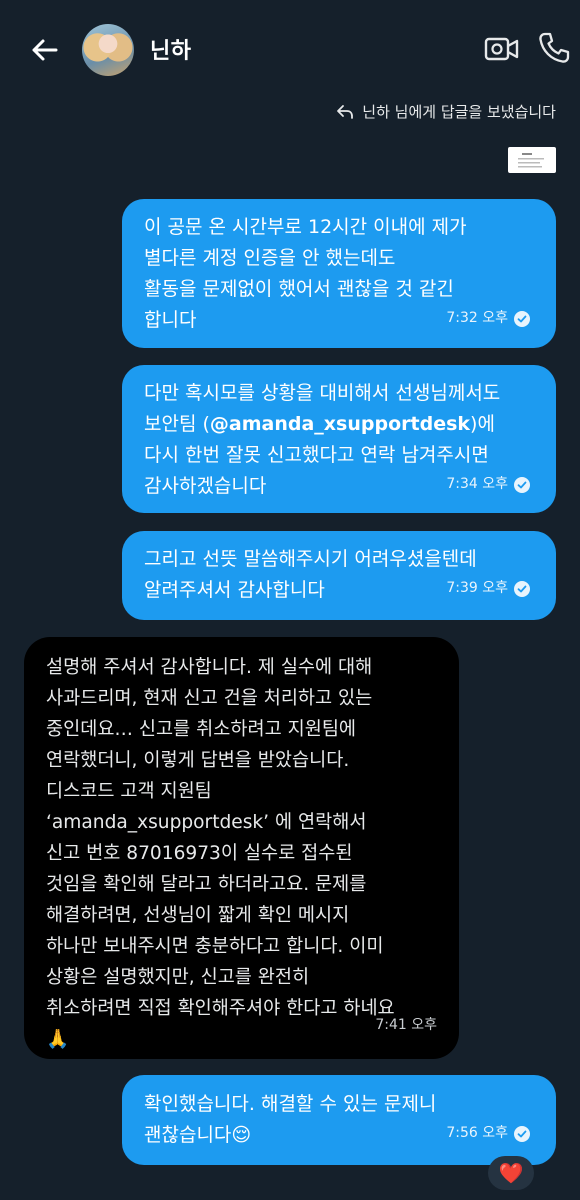  I want to click on message-meta: 7:56 오후, so click(488, 1133).